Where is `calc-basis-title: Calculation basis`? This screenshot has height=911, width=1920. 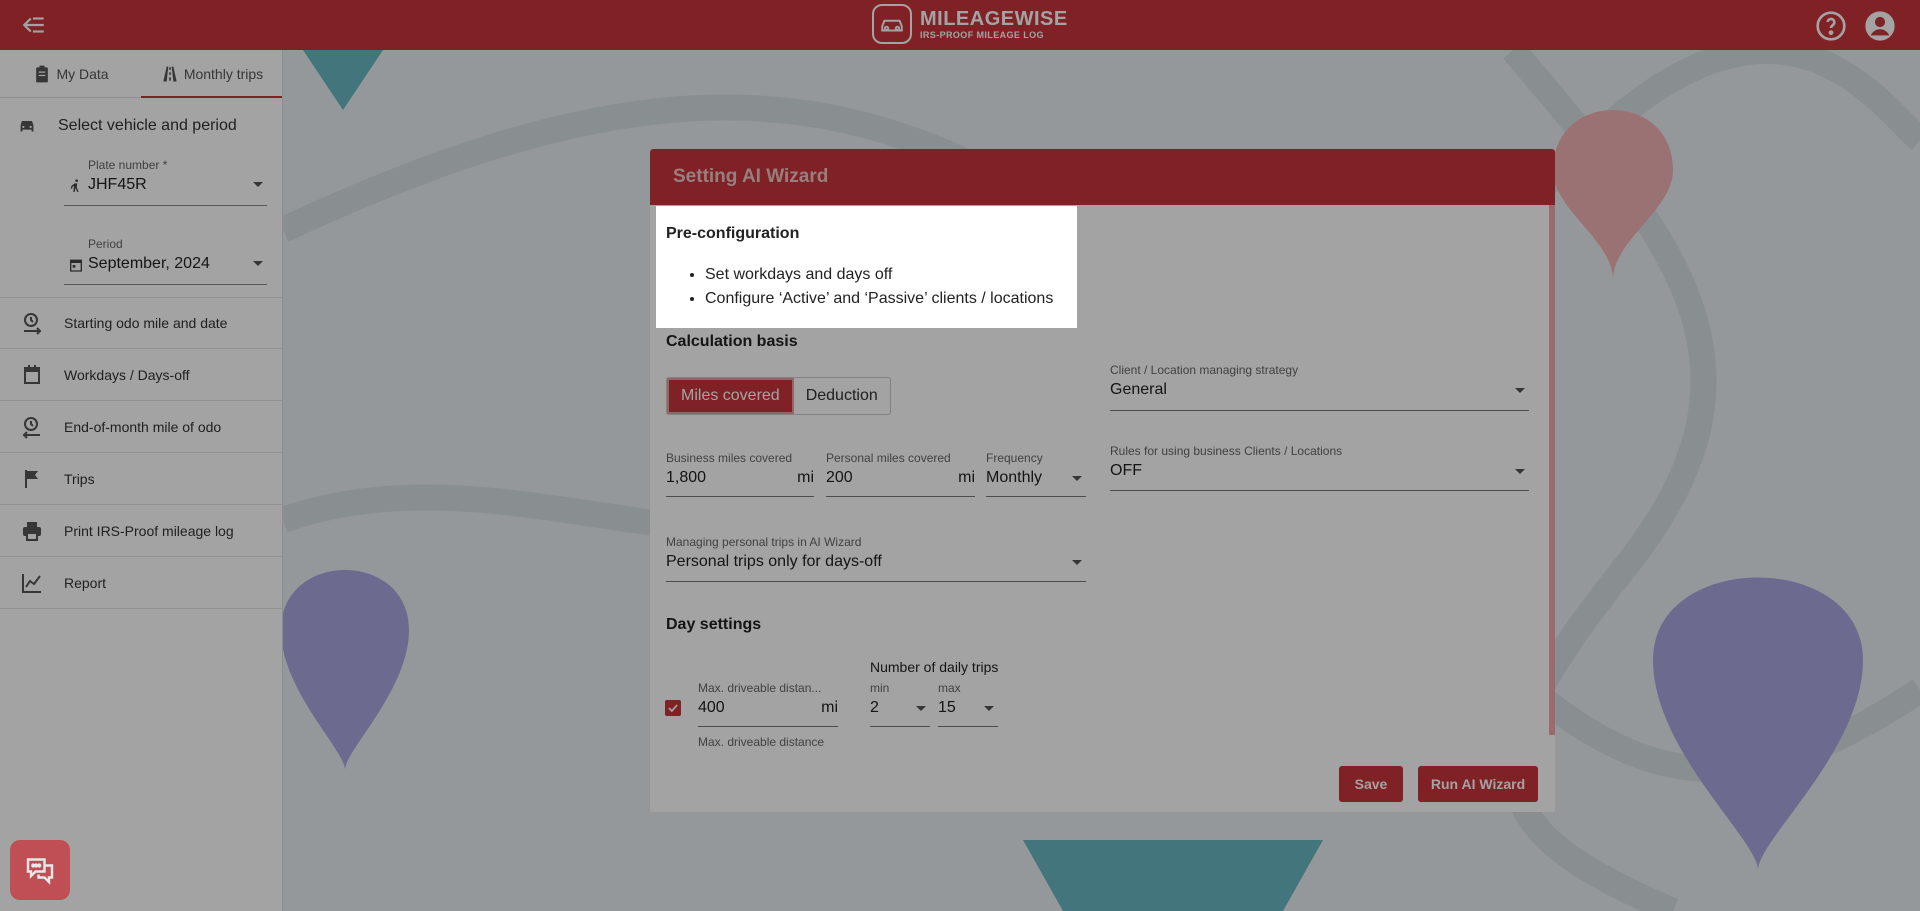
calc-basis-title: Calculation basis is located at coordinates (732, 341).